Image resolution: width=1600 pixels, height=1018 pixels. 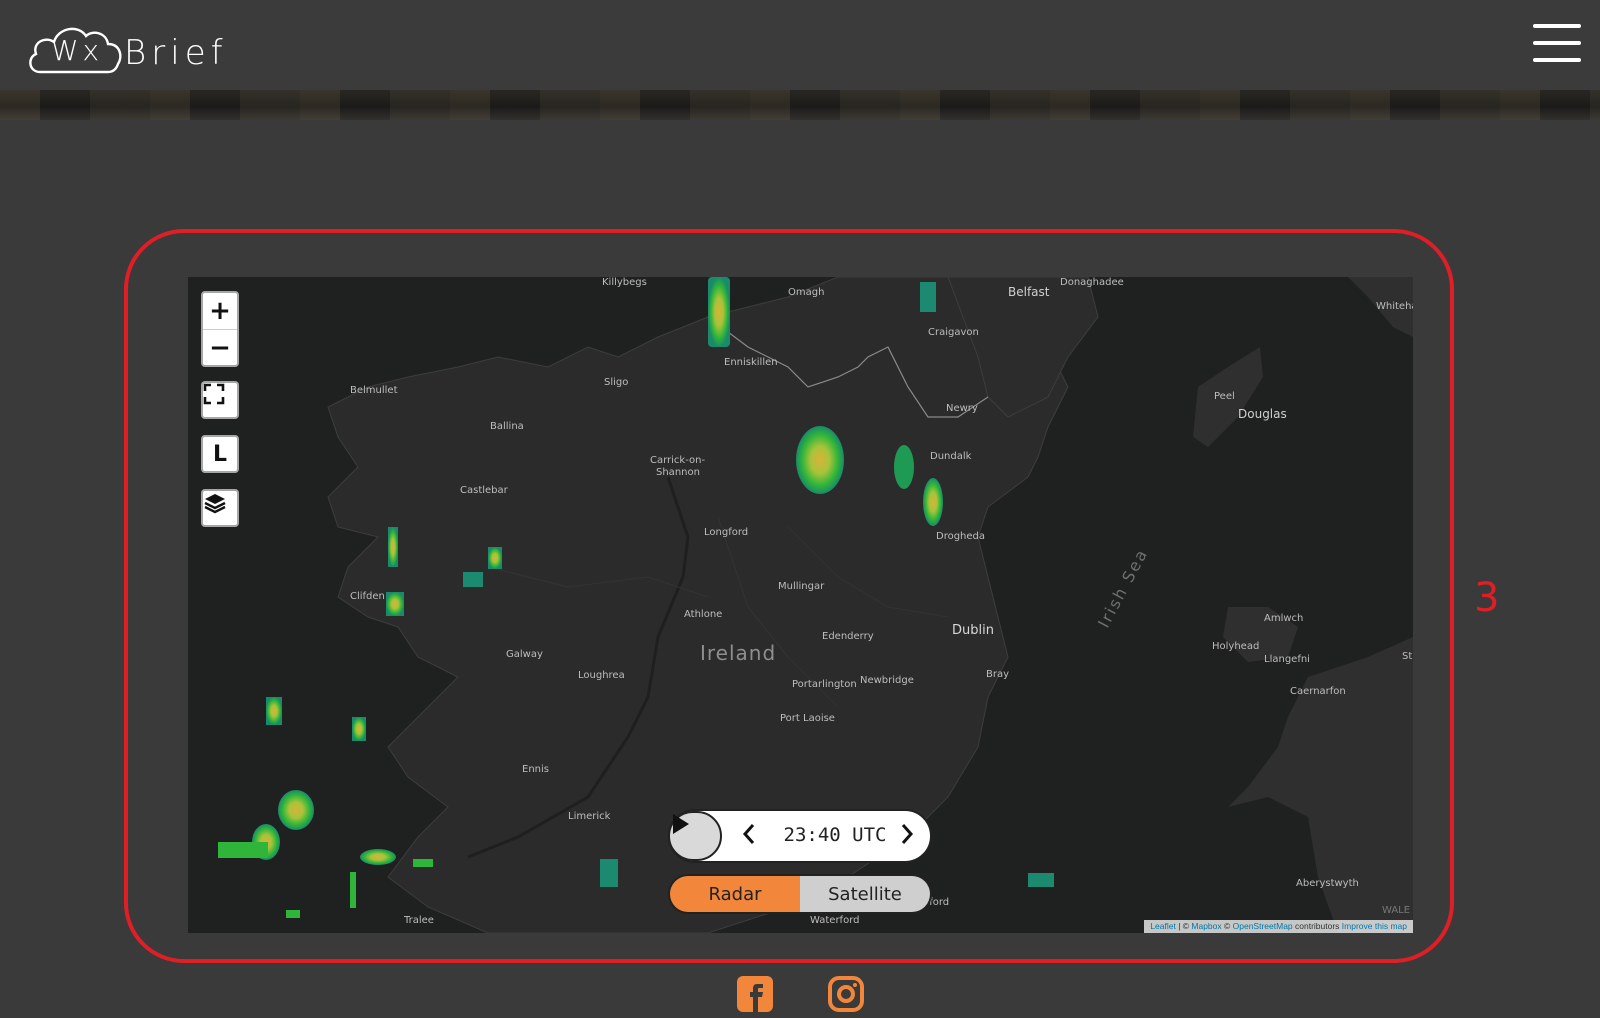 What do you see at coordinates (524, 654) in the screenshot?
I see `place-label: Galway` at bounding box center [524, 654].